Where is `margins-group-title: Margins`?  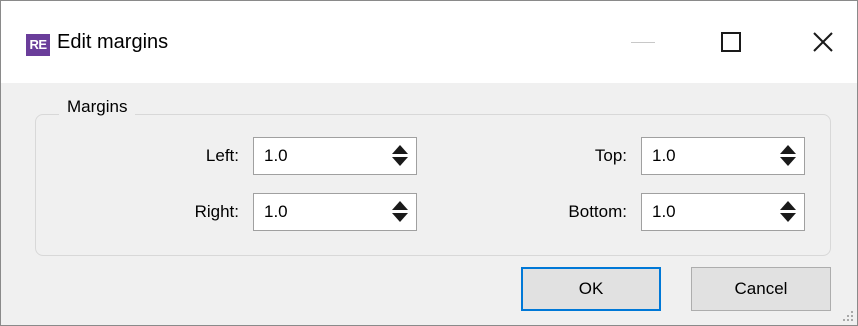
margins-group-title: Margins is located at coordinates (97, 107).